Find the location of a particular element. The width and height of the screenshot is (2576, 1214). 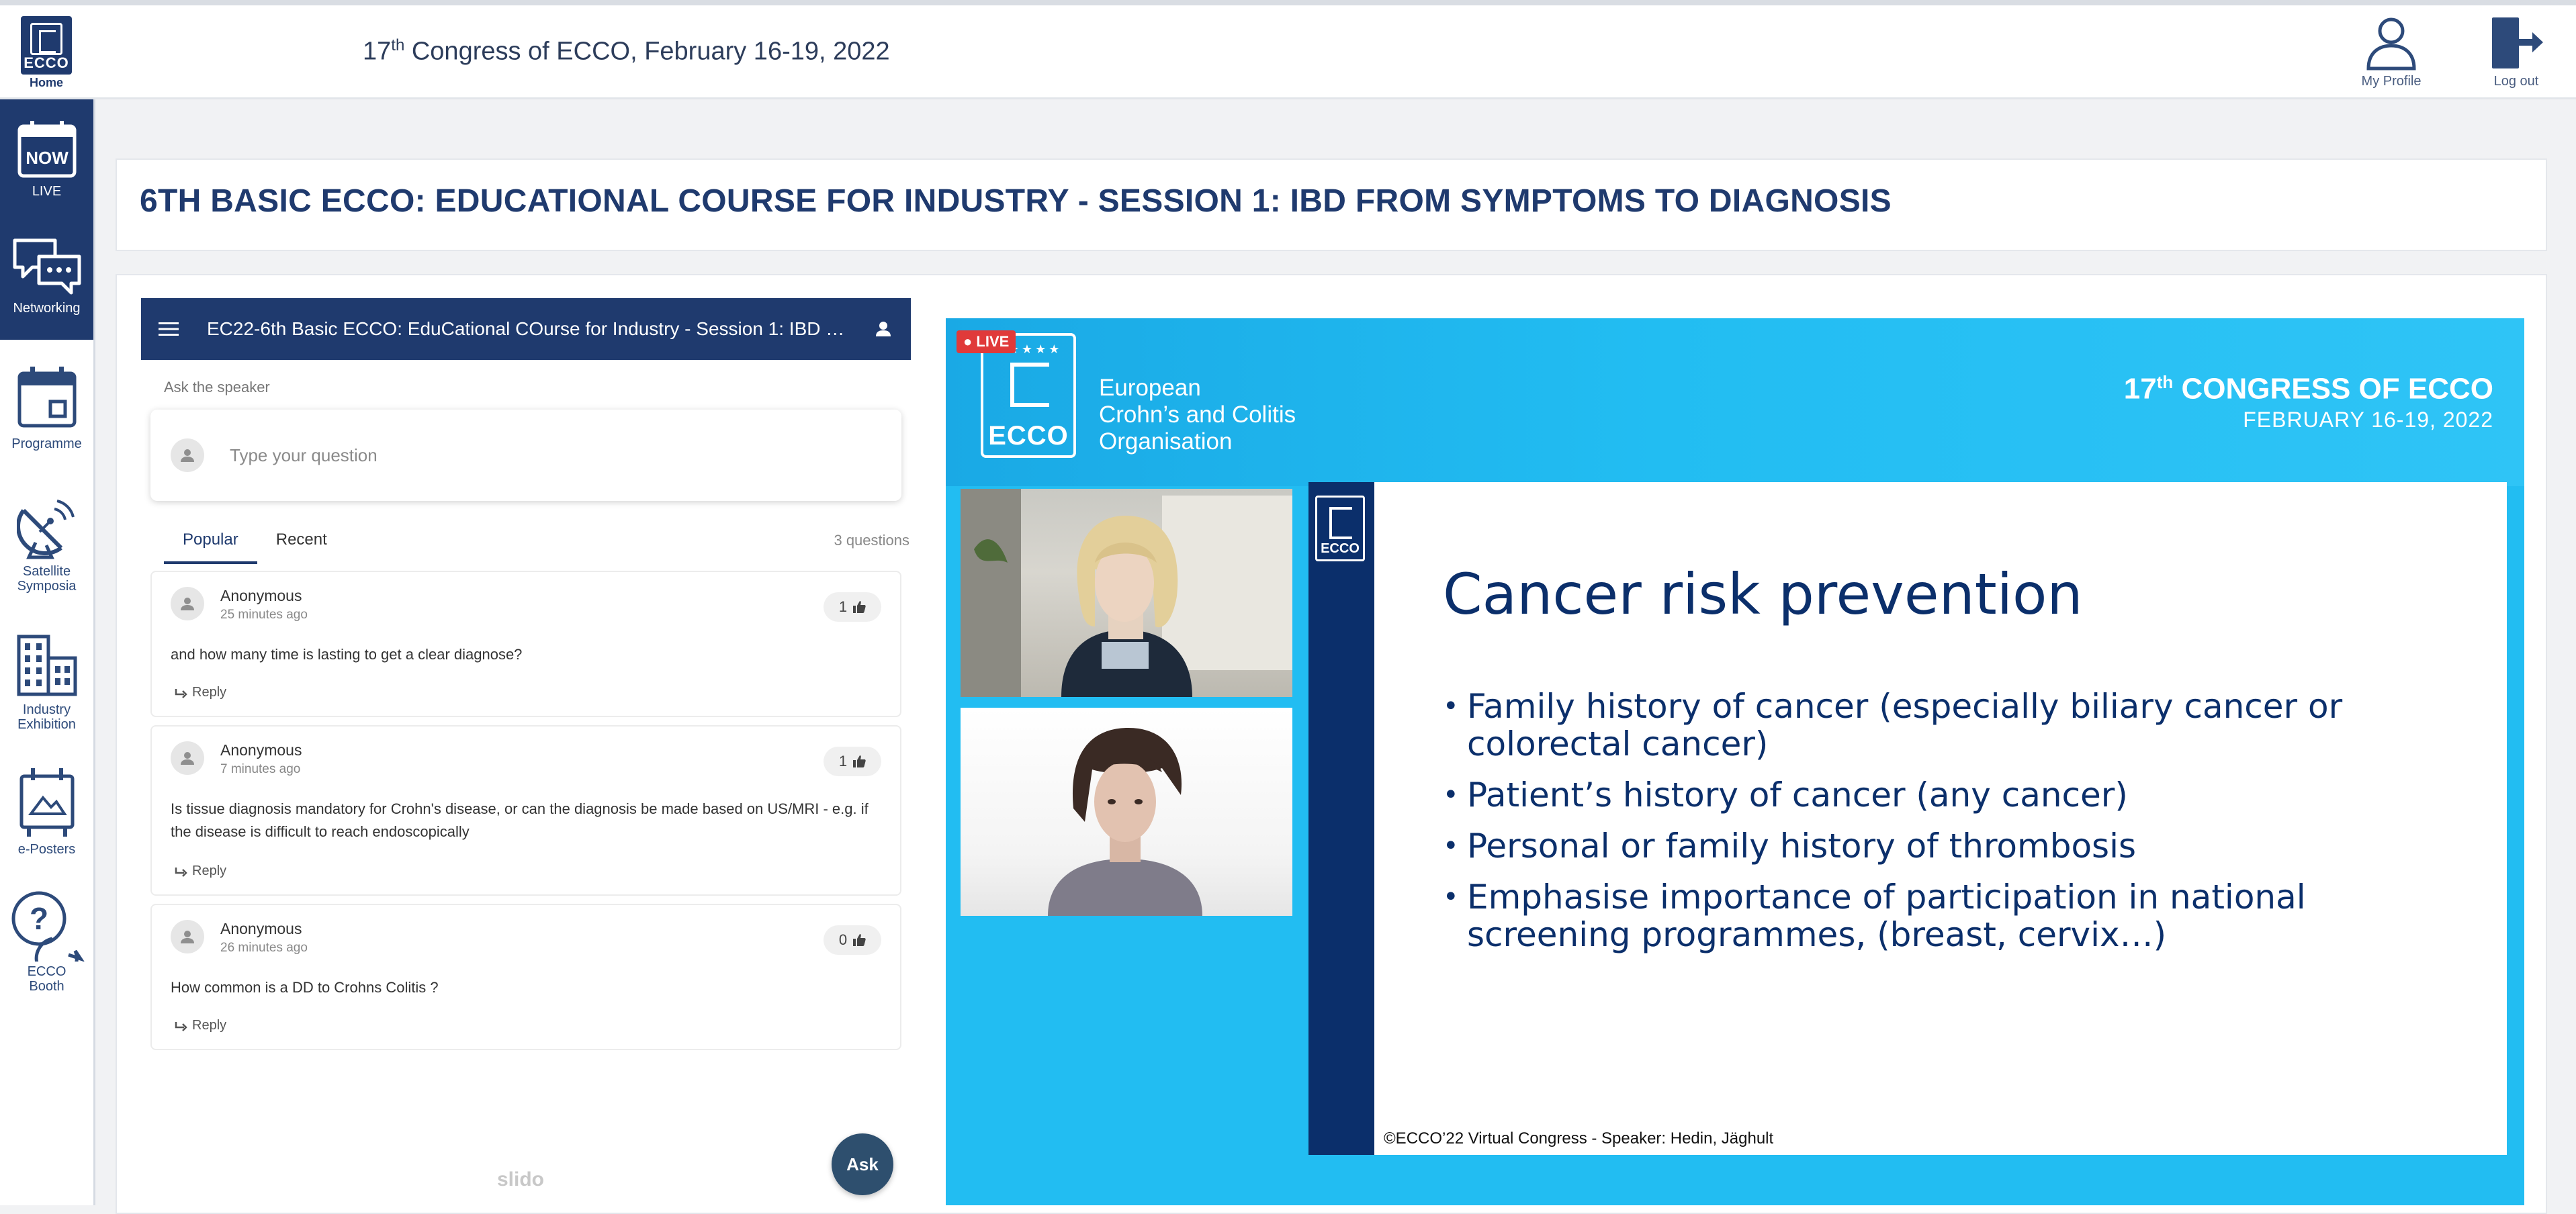

log-out-button: Log out is located at coordinates (2516, 52).